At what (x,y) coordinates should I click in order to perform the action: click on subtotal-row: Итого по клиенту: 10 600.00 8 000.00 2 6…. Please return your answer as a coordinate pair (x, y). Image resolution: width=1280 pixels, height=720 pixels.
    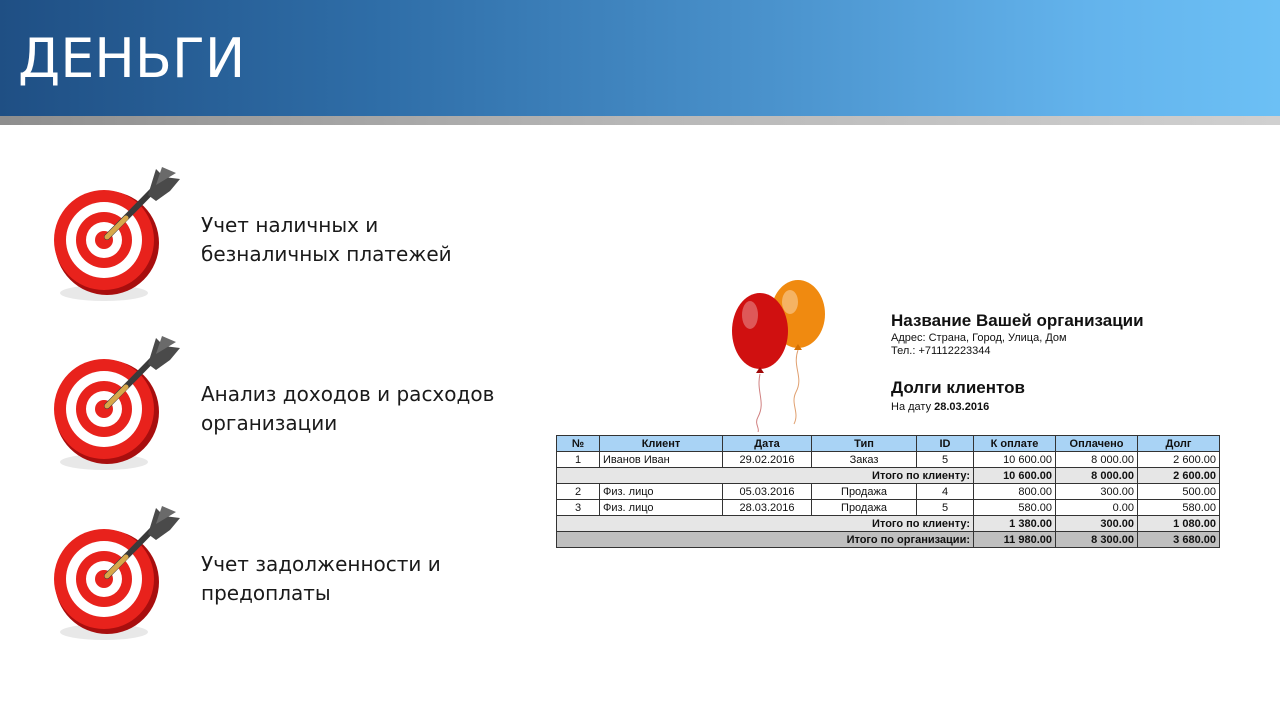
    Looking at the image, I should click on (888, 475).